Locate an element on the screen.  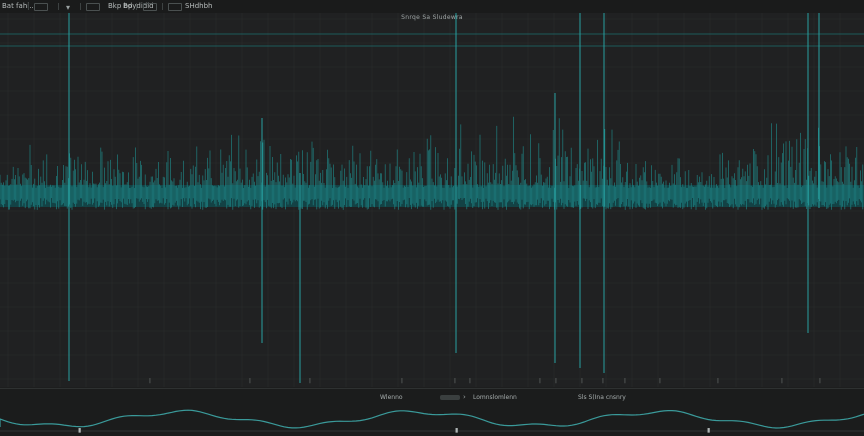
overview-waveform is located at coordinates (432, 412).